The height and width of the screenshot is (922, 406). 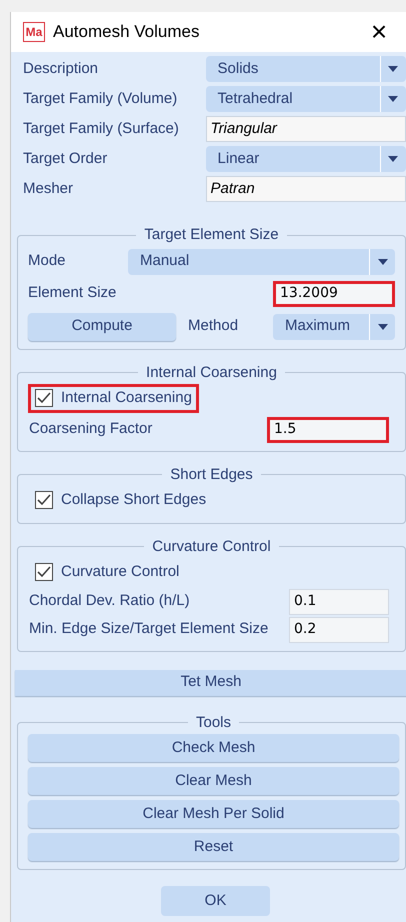 What do you see at coordinates (149, 629) in the screenshot?
I see `field-label: Min. Edge Size/Target Element Size` at bounding box center [149, 629].